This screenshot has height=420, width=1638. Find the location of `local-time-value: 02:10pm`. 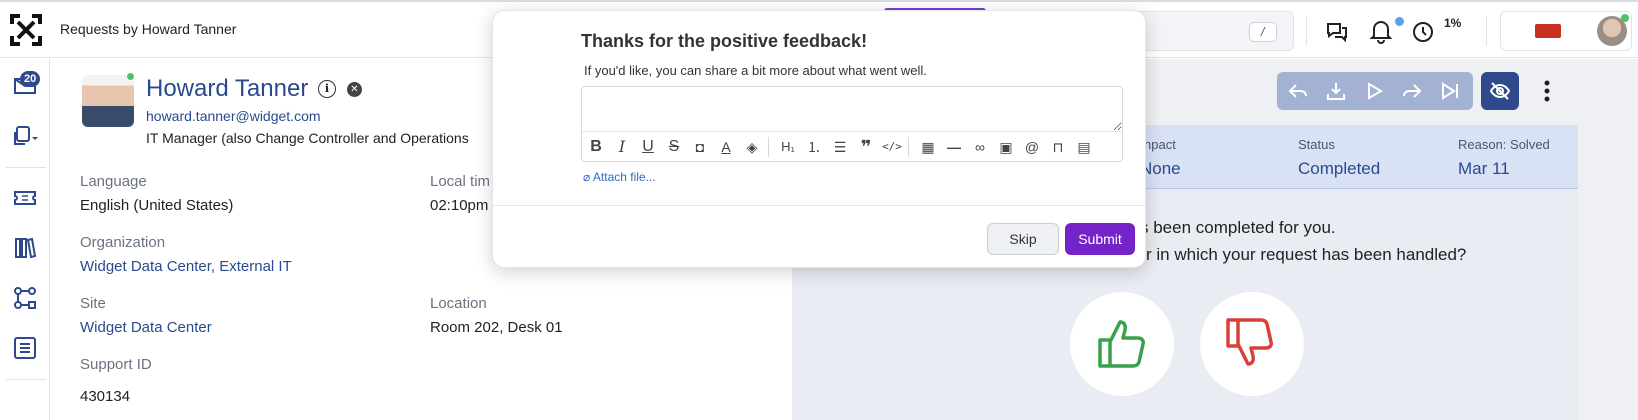

local-time-value: 02:10pm is located at coordinates (459, 205).